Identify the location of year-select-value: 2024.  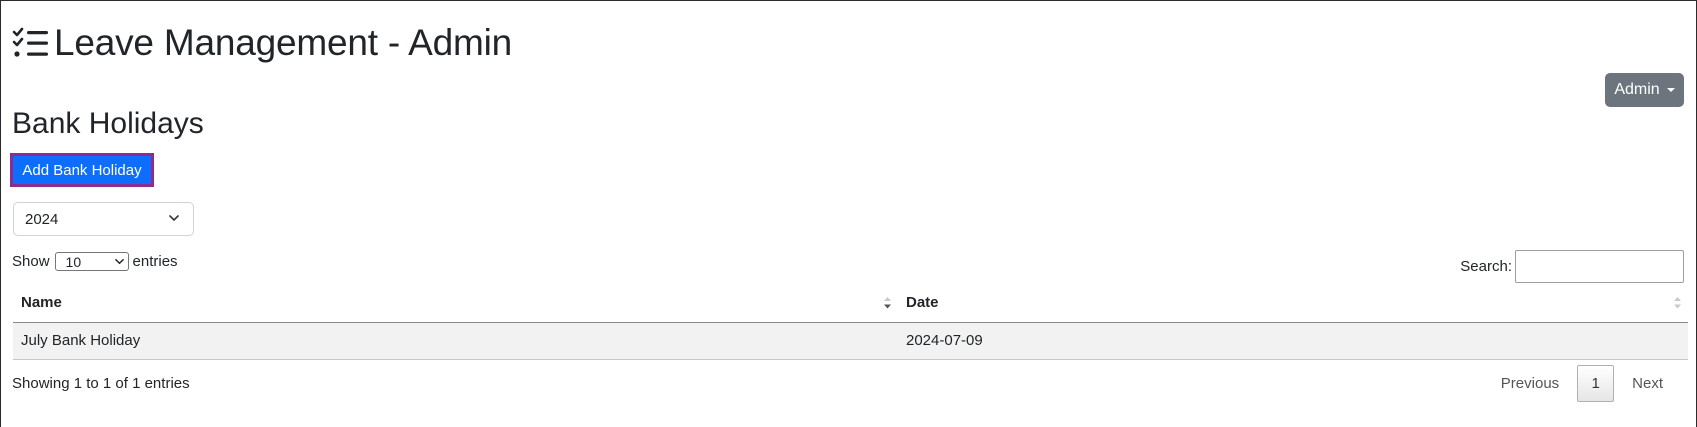
(42, 219).